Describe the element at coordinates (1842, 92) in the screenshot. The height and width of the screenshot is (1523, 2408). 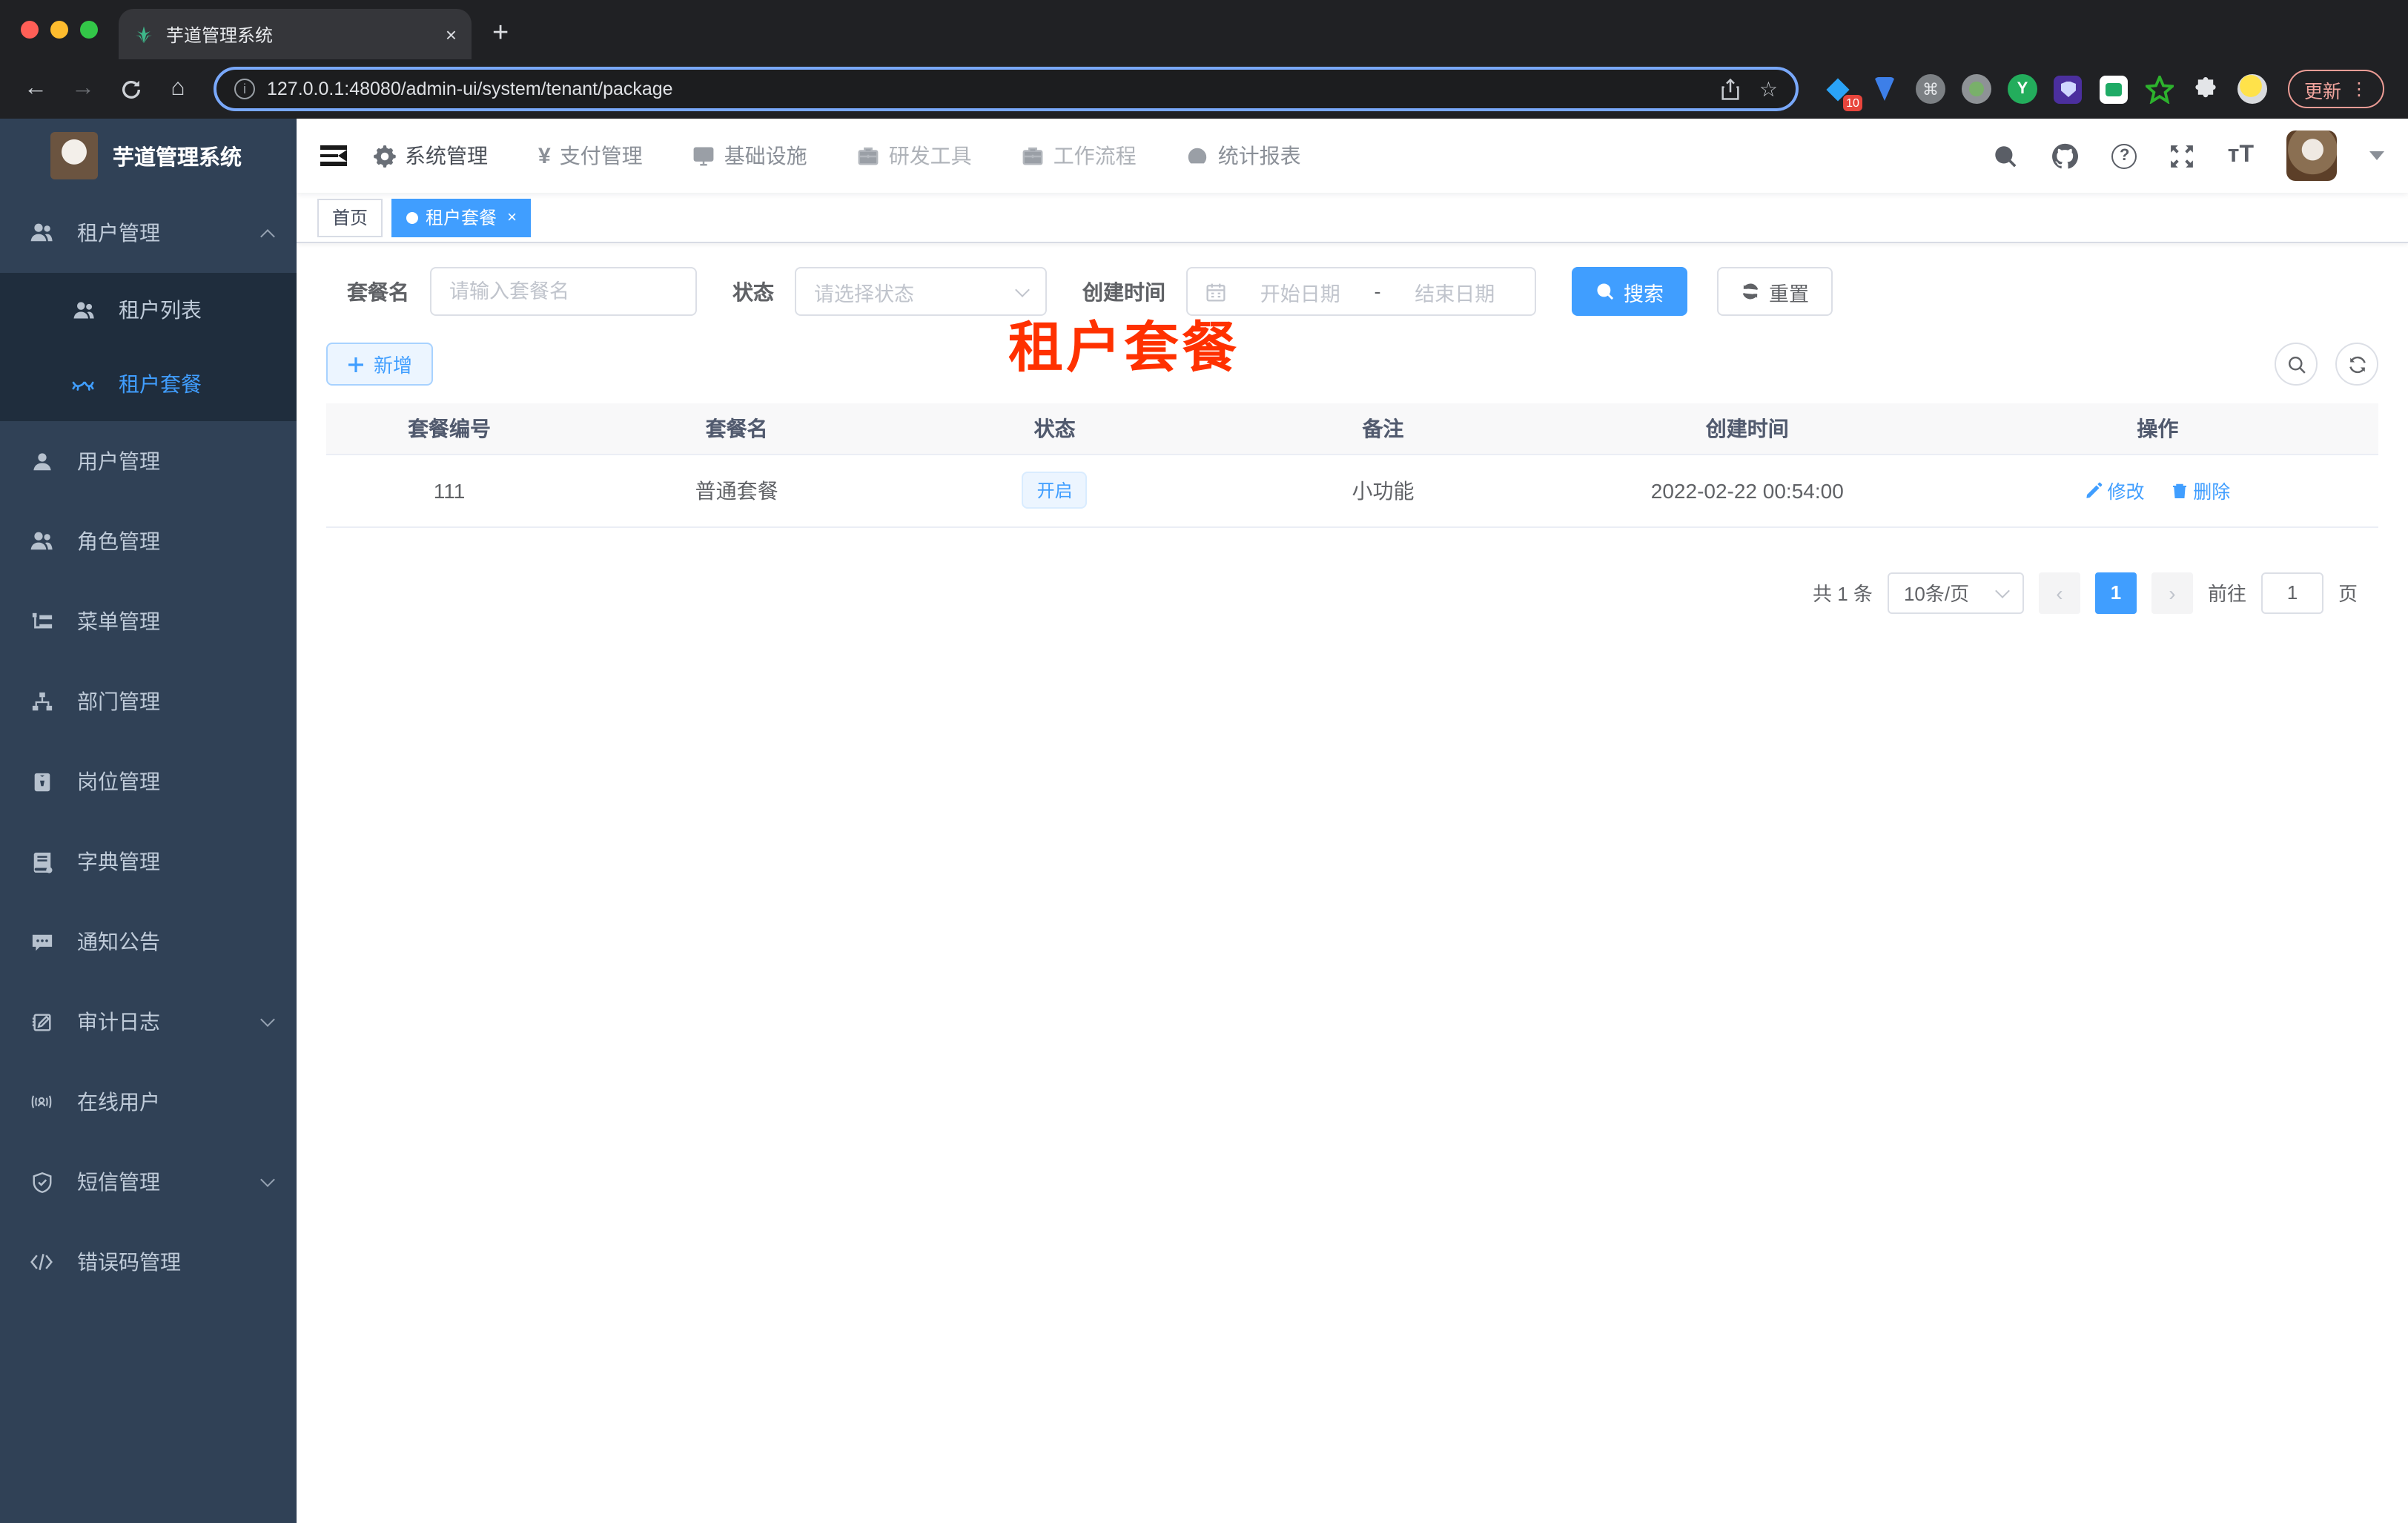
I see `extension-tabs-icon: 10` at that location.